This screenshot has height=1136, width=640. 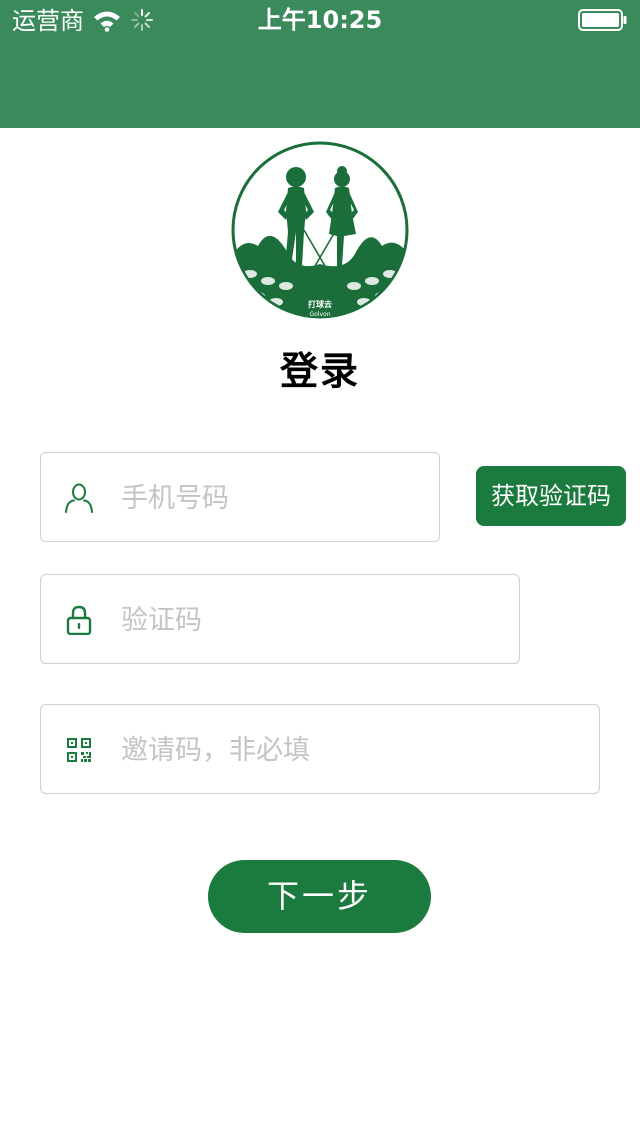 I want to click on user-icon, so click(x=79, y=498).